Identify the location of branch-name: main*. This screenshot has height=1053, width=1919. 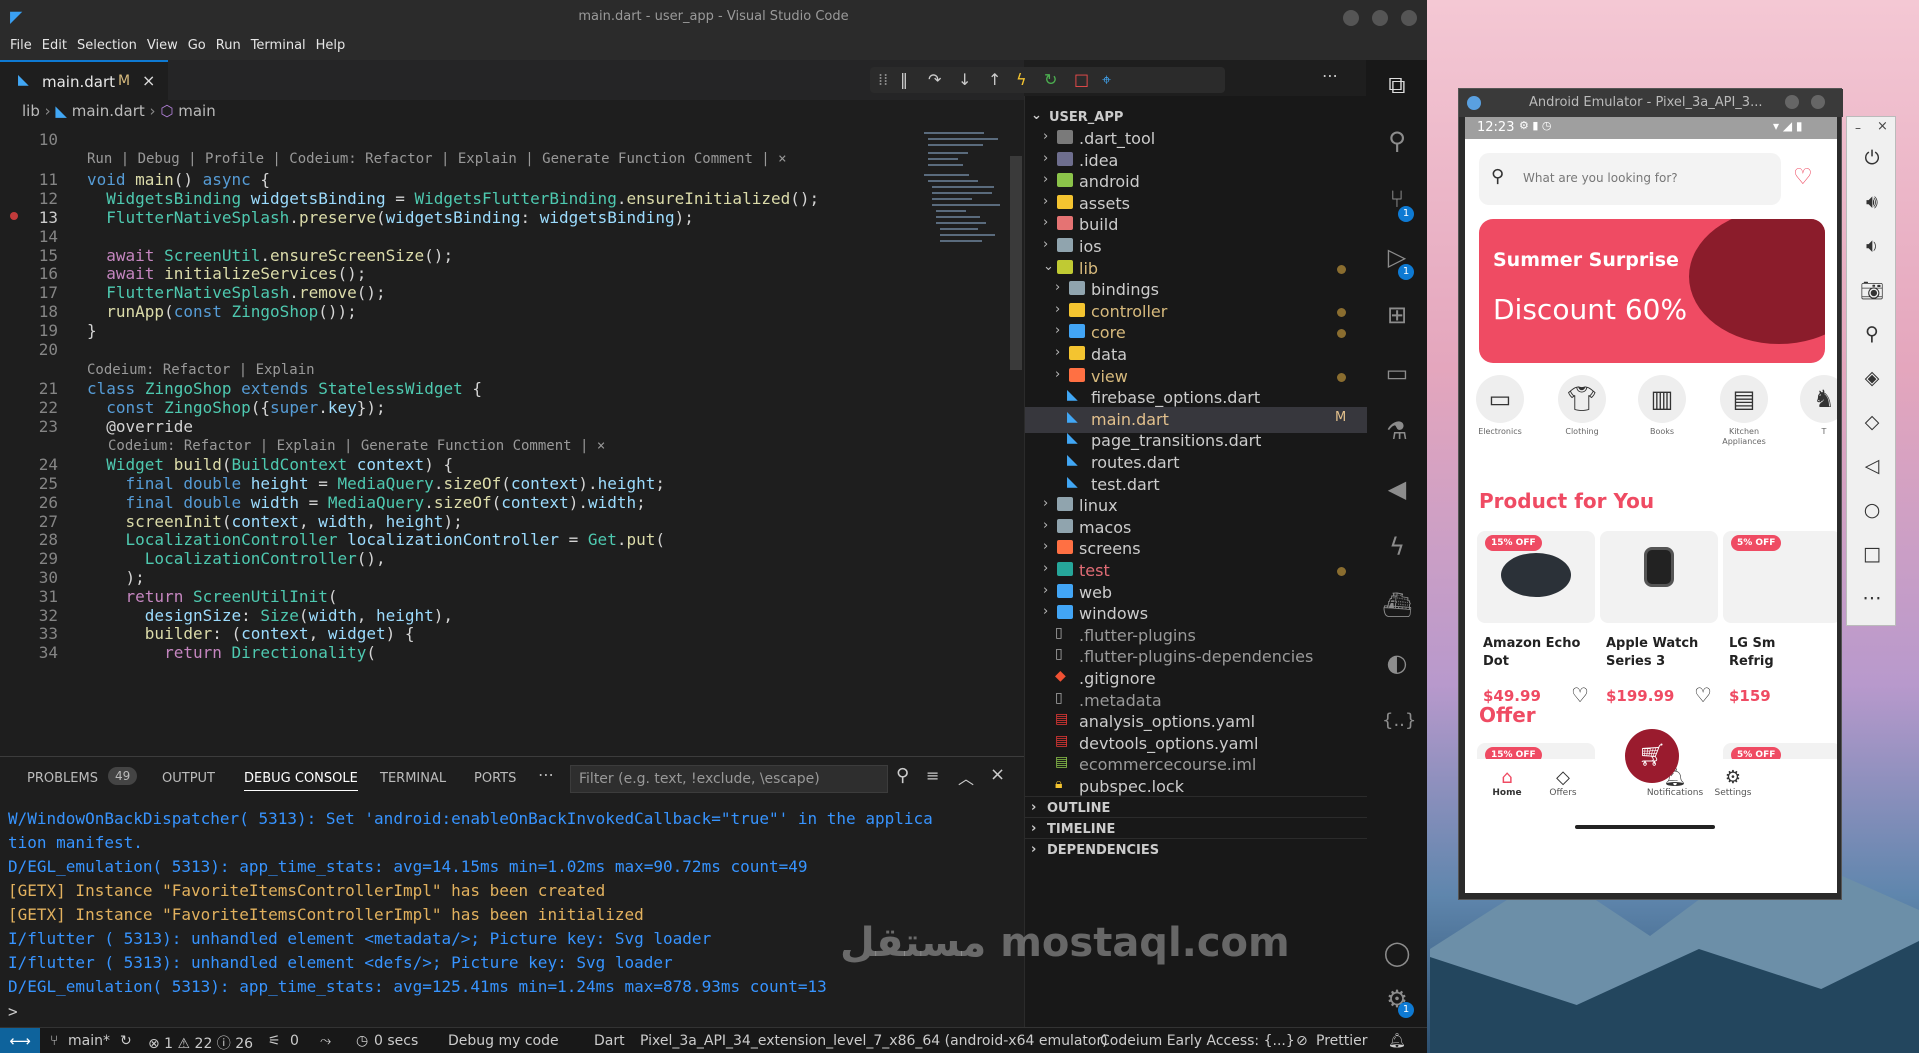
(89, 1041).